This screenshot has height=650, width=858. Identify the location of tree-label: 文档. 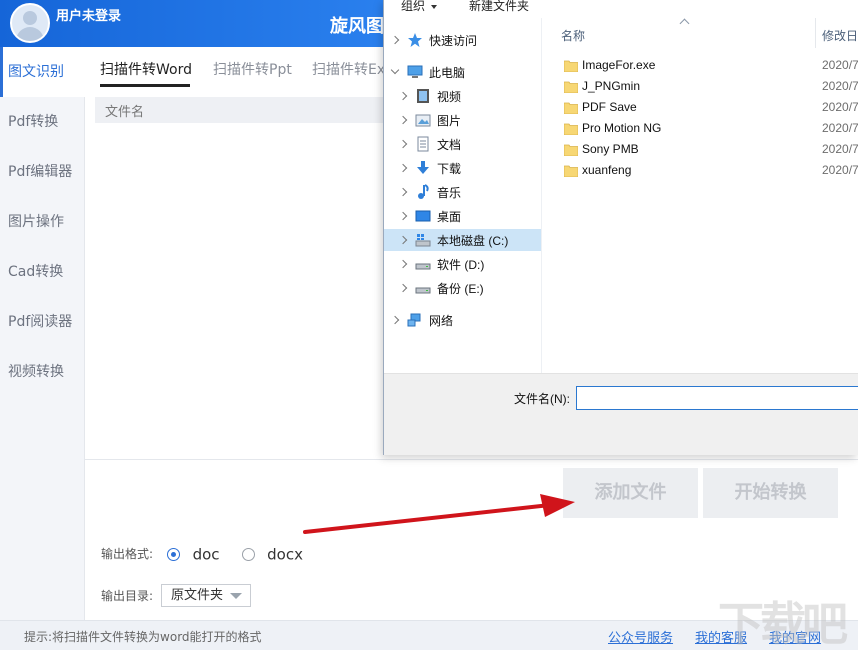
(449, 145).